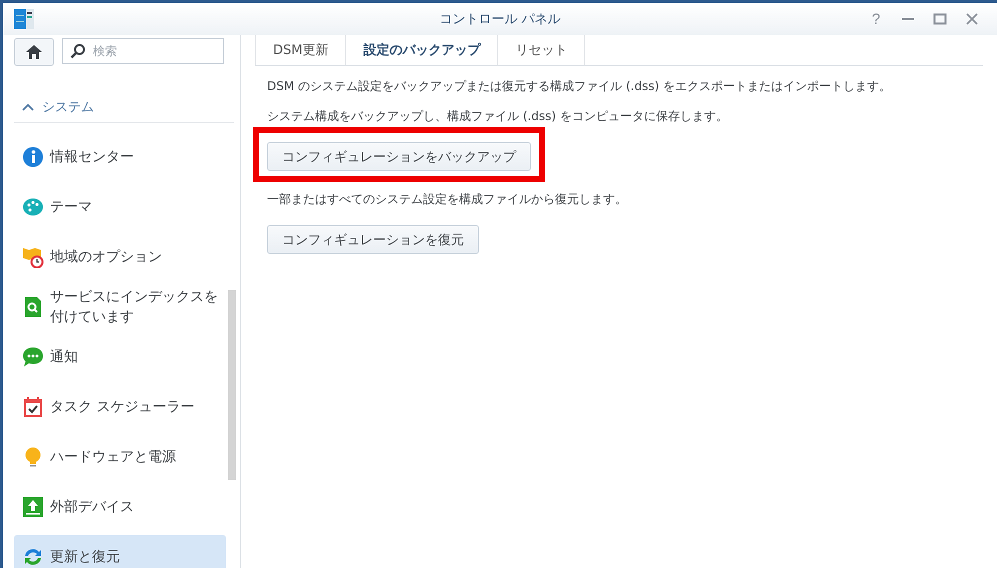 The height and width of the screenshot is (568, 997). I want to click on scrollbar, so click(232, 385).